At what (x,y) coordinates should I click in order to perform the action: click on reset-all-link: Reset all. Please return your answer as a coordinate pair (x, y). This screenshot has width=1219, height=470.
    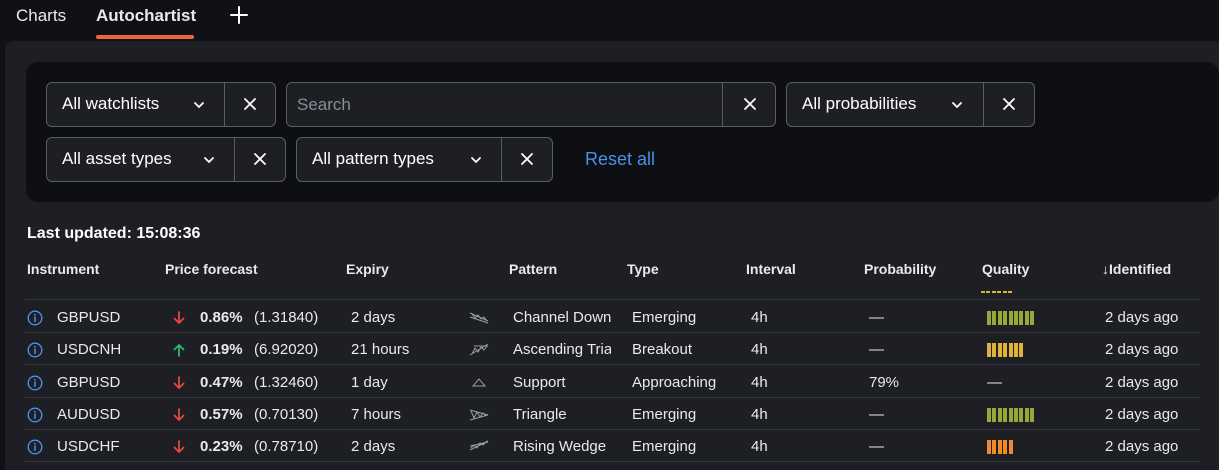
    Looking at the image, I should click on (620, 159).